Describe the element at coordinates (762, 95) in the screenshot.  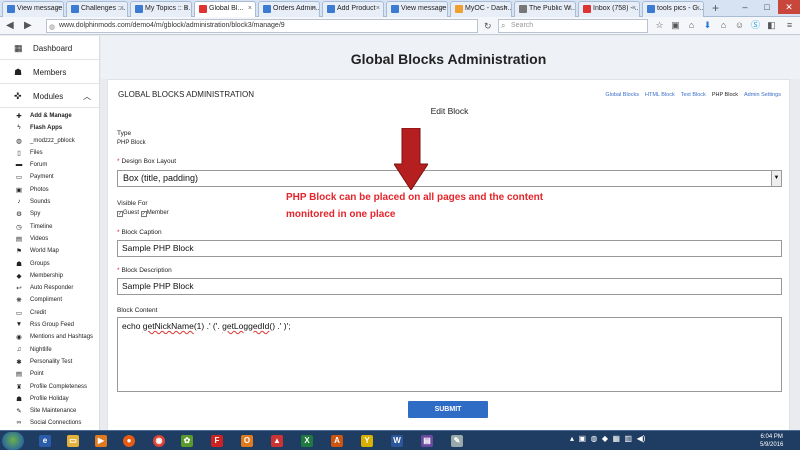
I see `subnav-link: Admin Settings` at that location.